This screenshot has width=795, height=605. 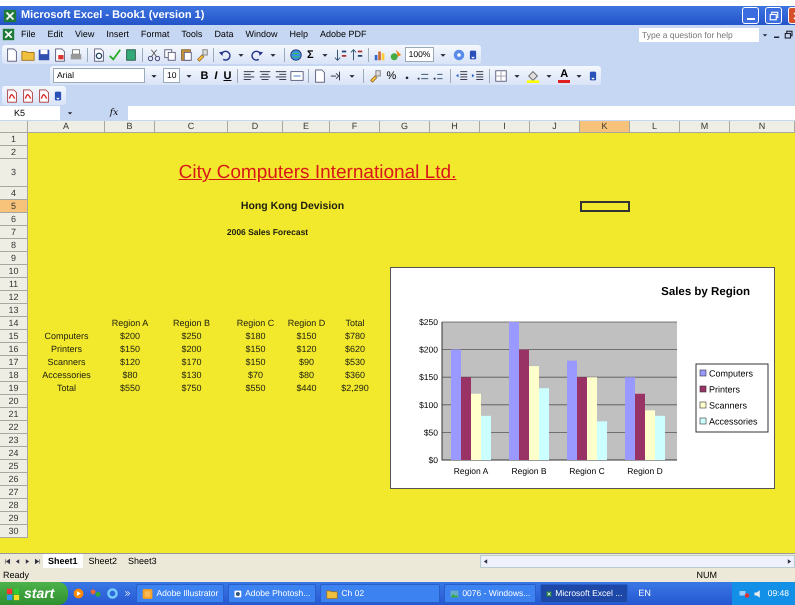 I want to click on minimize-button, so click(x=750, y=15).